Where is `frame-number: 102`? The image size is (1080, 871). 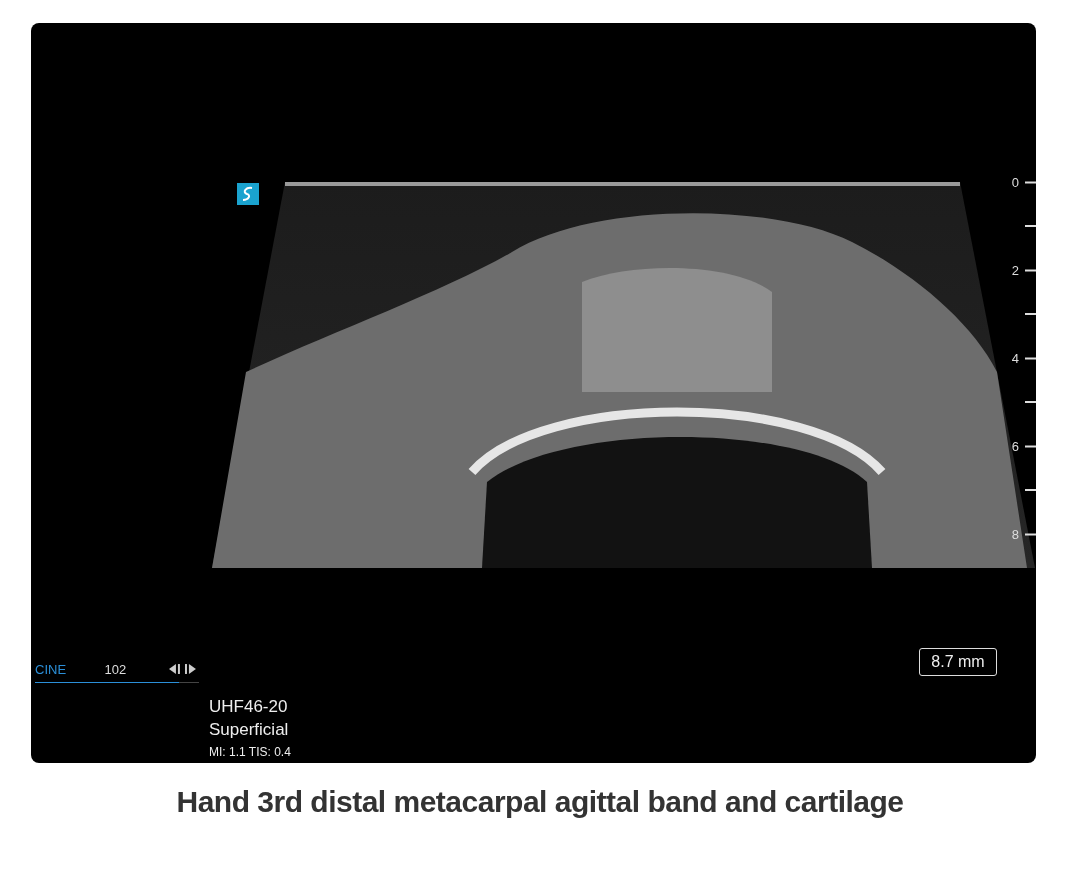
frame-number: 102 is located at coordinates (116, 669).